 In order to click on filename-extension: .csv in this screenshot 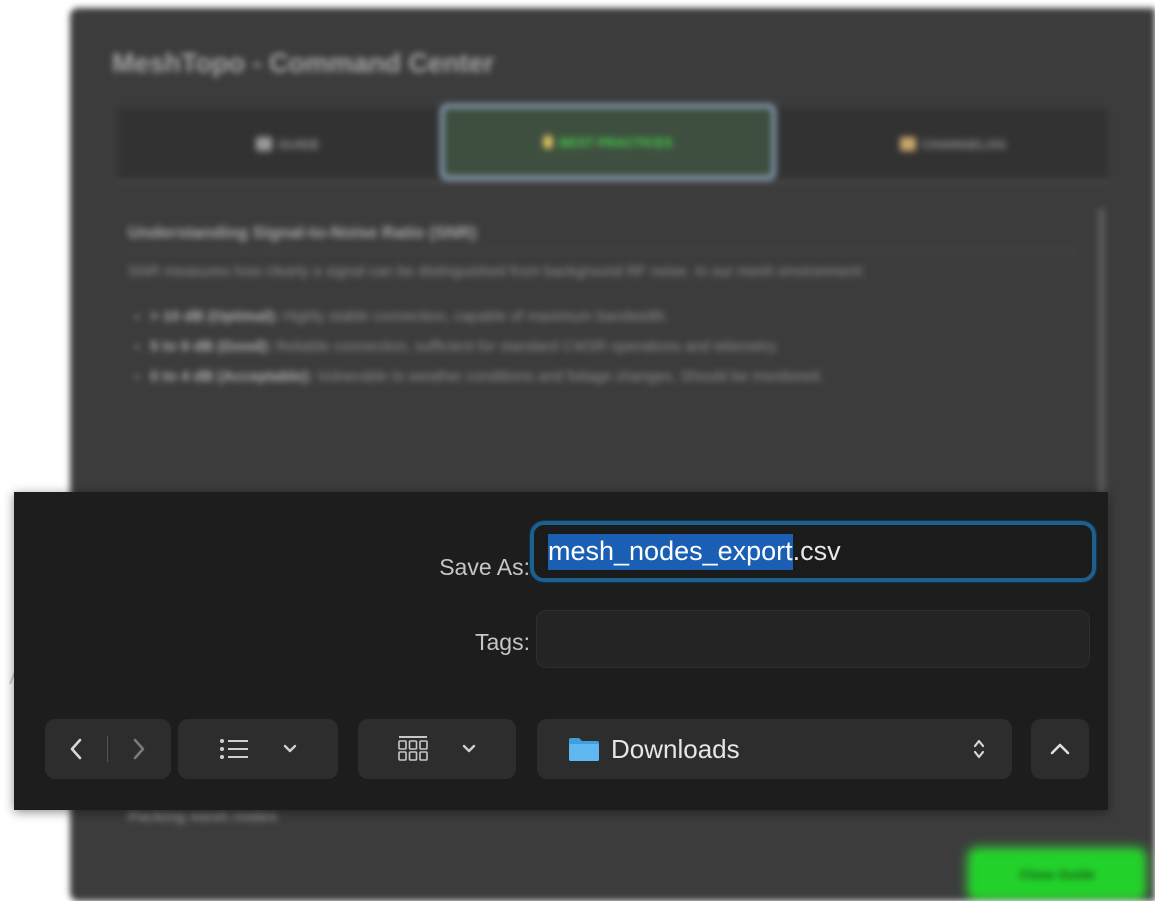, I will do `click(816, 551)`.